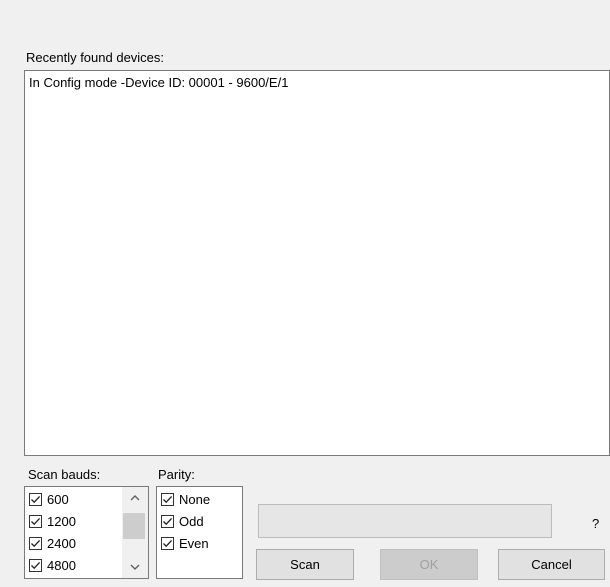 This screenshot has height=587, width=610. What do you see at coordinates (52, 521) in the screenshot?
I see `baud-item-1200: 1200` at bounding box center [52, 521].